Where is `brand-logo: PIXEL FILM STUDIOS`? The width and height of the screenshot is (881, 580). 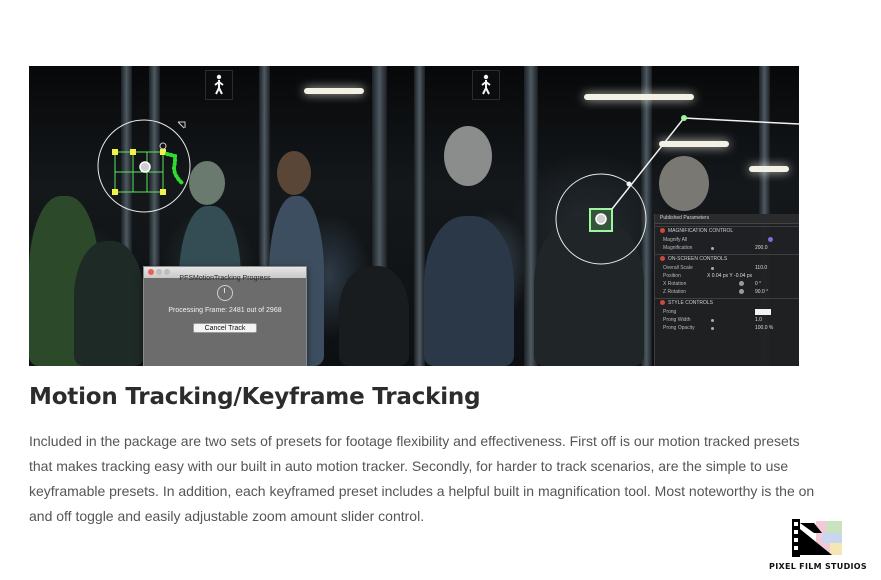 brand-logo: PIXEL FILM STUDIOS is located at coordinates (818, 547).